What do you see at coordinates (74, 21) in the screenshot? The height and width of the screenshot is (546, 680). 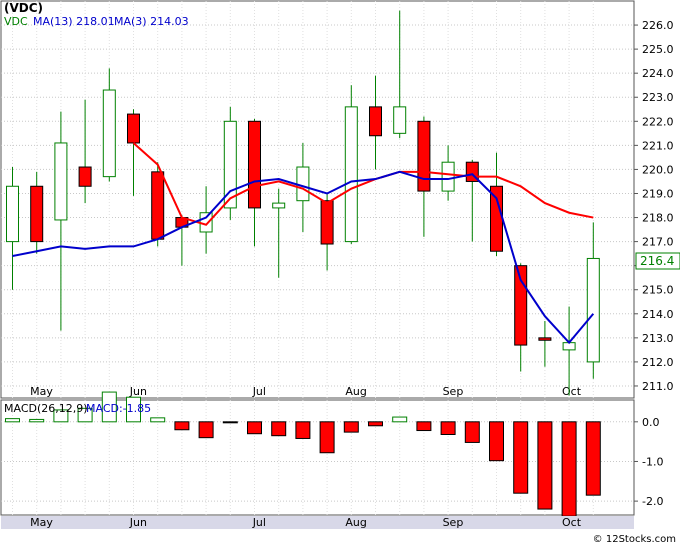 I see `price-legend-item: MA(13) 218.01` at bounding box center [74, 21].